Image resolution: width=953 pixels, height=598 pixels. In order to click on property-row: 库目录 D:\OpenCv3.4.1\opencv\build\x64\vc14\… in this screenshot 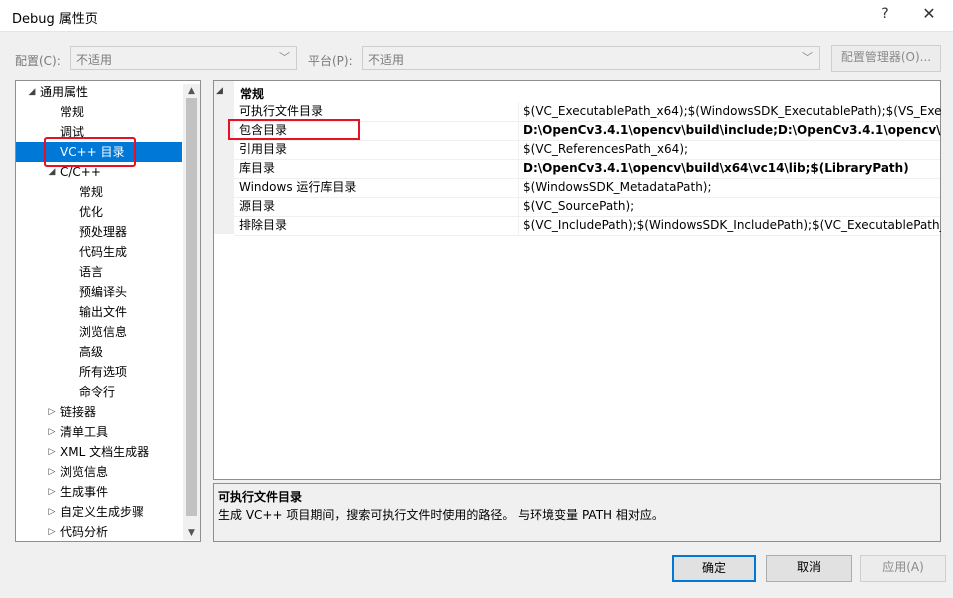, I will do `click(587, 169)`.